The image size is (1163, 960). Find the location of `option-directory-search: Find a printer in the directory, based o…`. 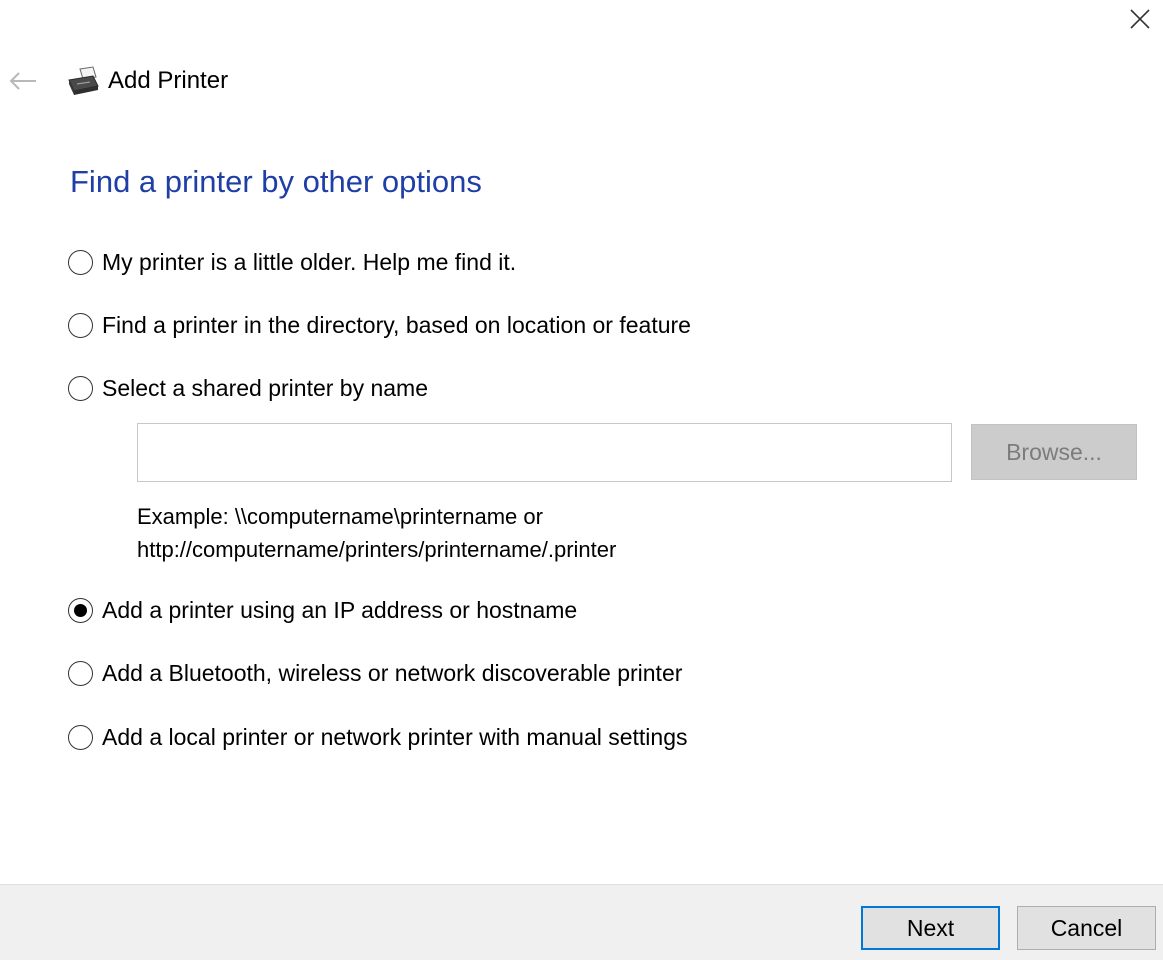

option-directory-search: Find a printer in the directory, based o… is located at coordinates (379, 325).